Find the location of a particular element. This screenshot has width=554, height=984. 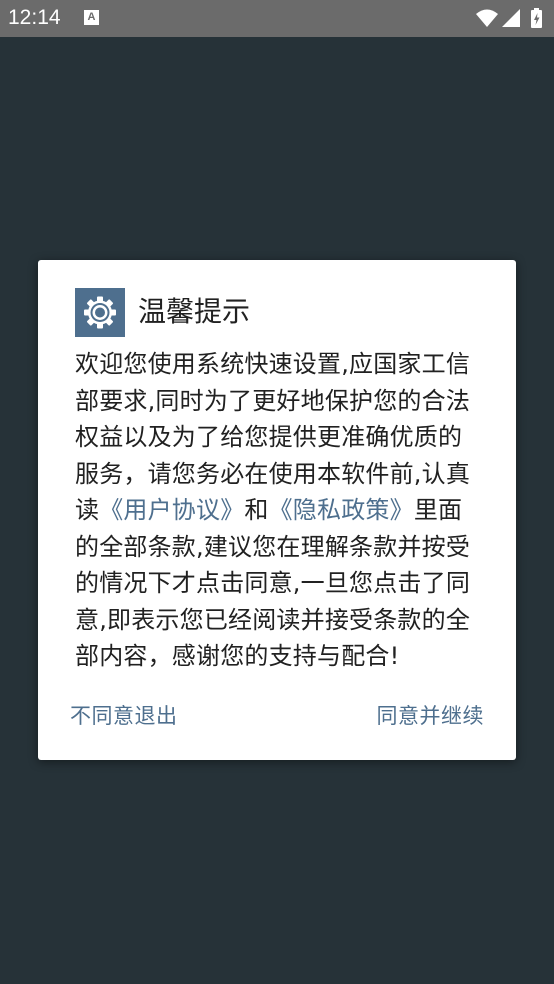

privacy-policy-link: 《隐私政策》 is located at coordinates (341, 510).